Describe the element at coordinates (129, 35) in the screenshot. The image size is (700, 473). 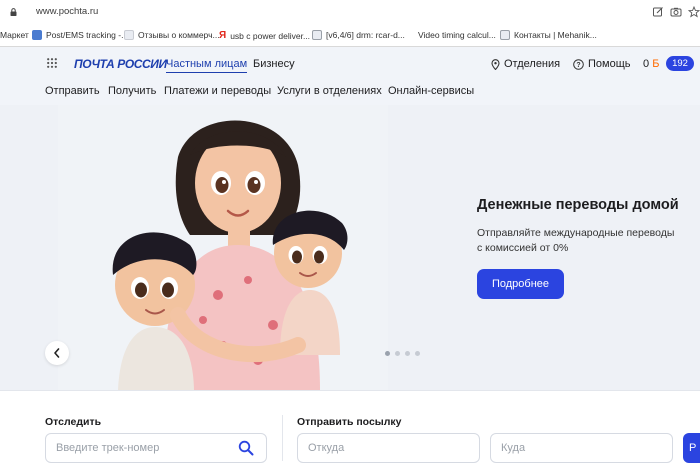
I see `page-favicon-icon` at that location.